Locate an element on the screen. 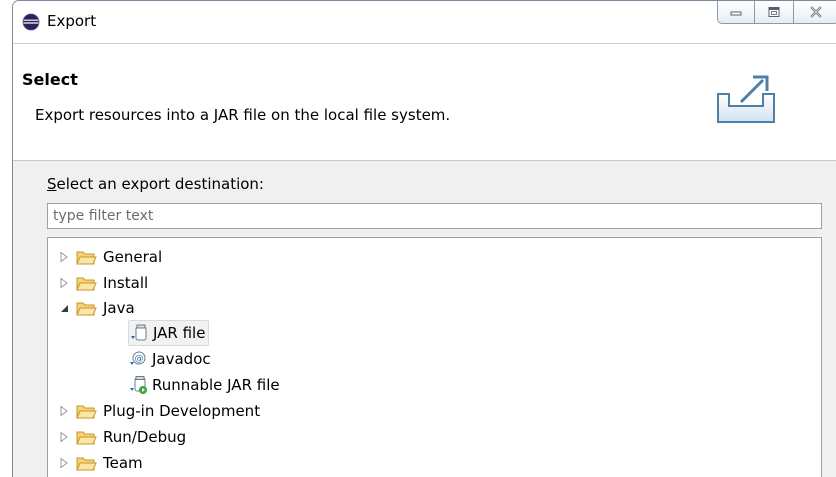 This screenshot has height=477, width=836. tree-item-label: Install is located at coordinates (126, 283).